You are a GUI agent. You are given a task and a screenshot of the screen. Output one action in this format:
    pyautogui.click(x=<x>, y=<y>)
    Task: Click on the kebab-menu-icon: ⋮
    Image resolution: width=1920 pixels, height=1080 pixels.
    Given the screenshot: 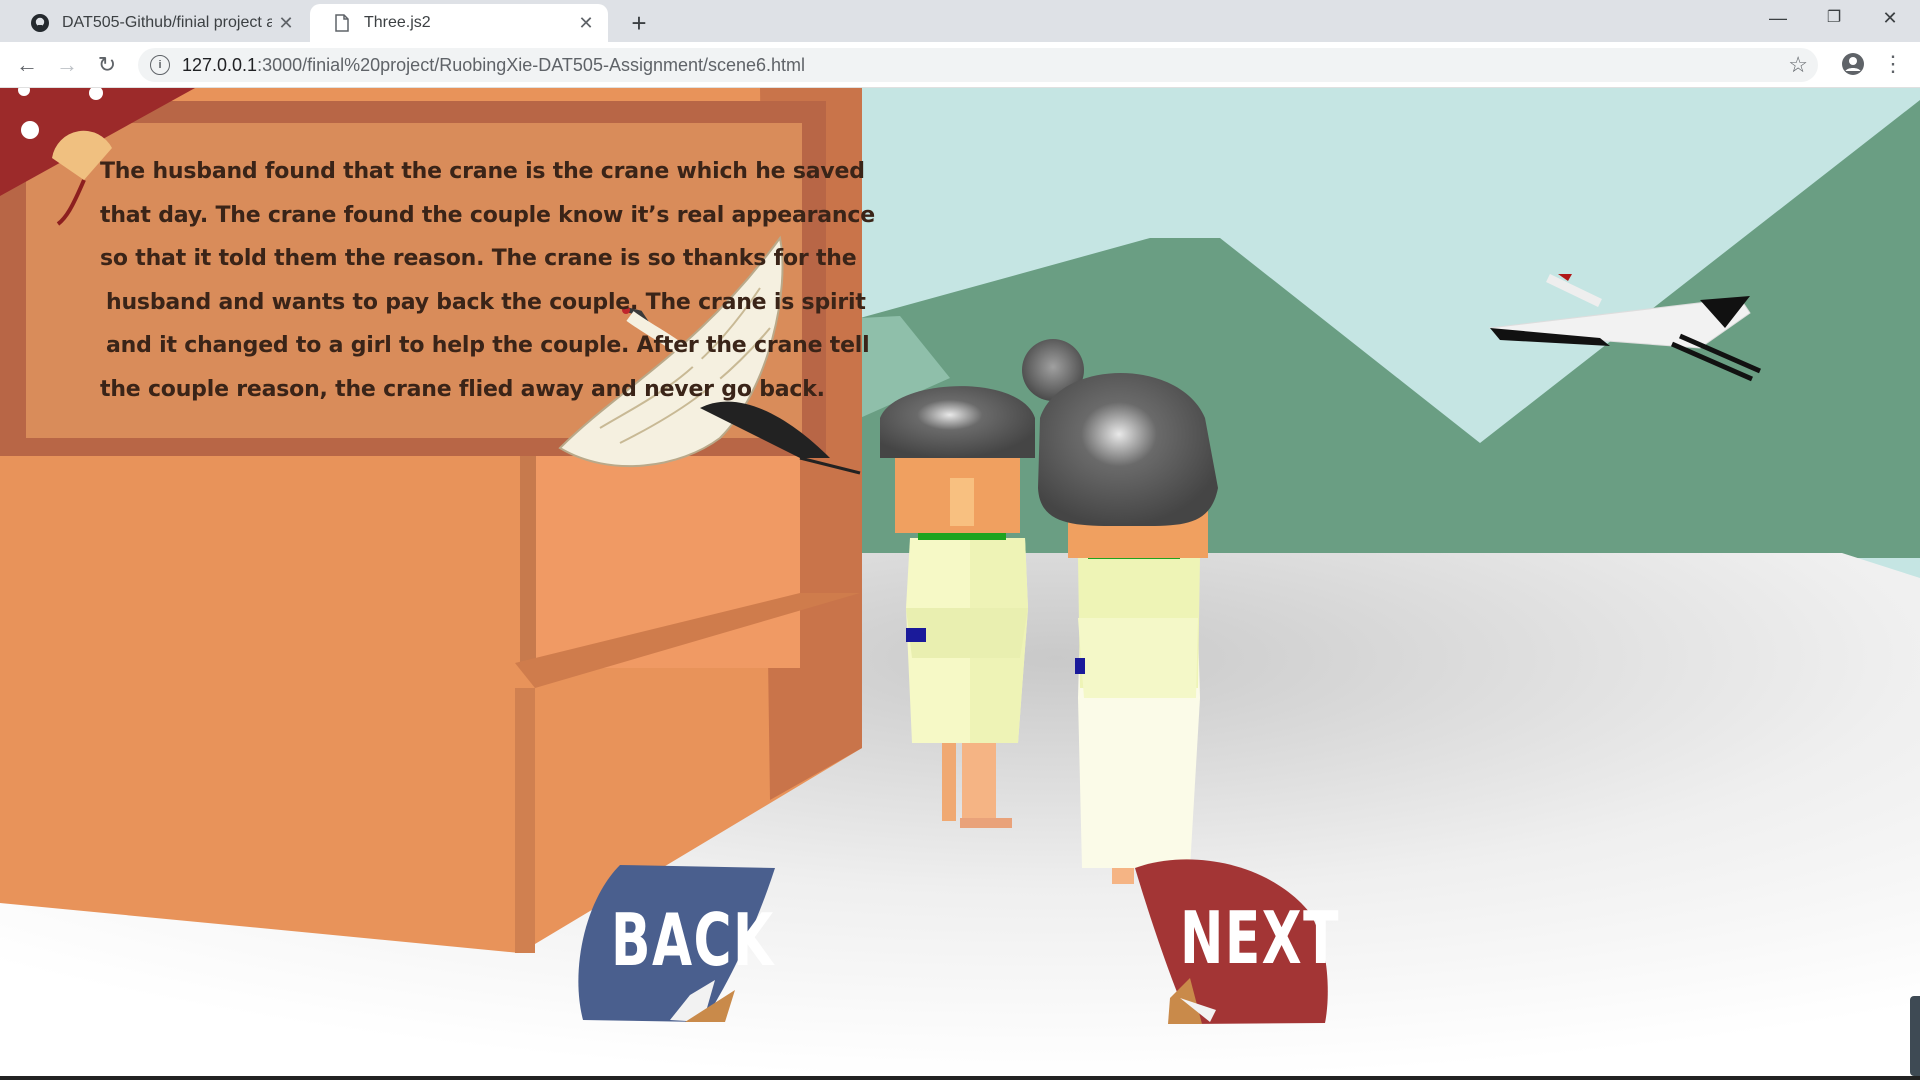 What is the action you would take?
    pyautogui.click(x=1893, y=65)
    